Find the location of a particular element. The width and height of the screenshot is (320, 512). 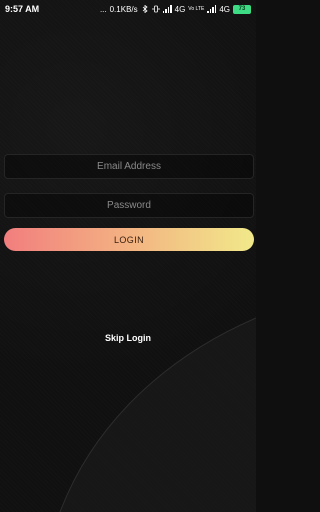

login-button: LOGIN is located at coordinates (129, 239).